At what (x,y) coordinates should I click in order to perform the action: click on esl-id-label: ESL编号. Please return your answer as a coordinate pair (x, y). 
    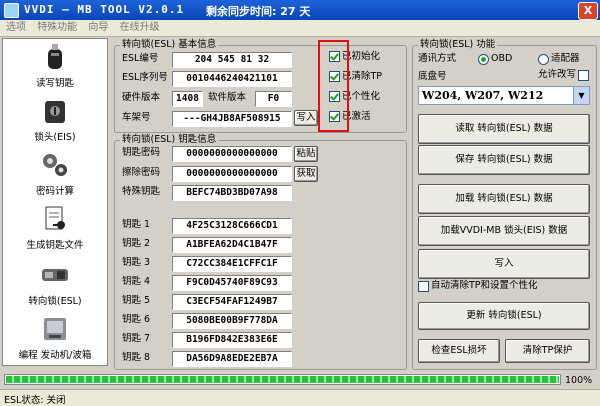
    Looking at the image, I should click on (140, 58).